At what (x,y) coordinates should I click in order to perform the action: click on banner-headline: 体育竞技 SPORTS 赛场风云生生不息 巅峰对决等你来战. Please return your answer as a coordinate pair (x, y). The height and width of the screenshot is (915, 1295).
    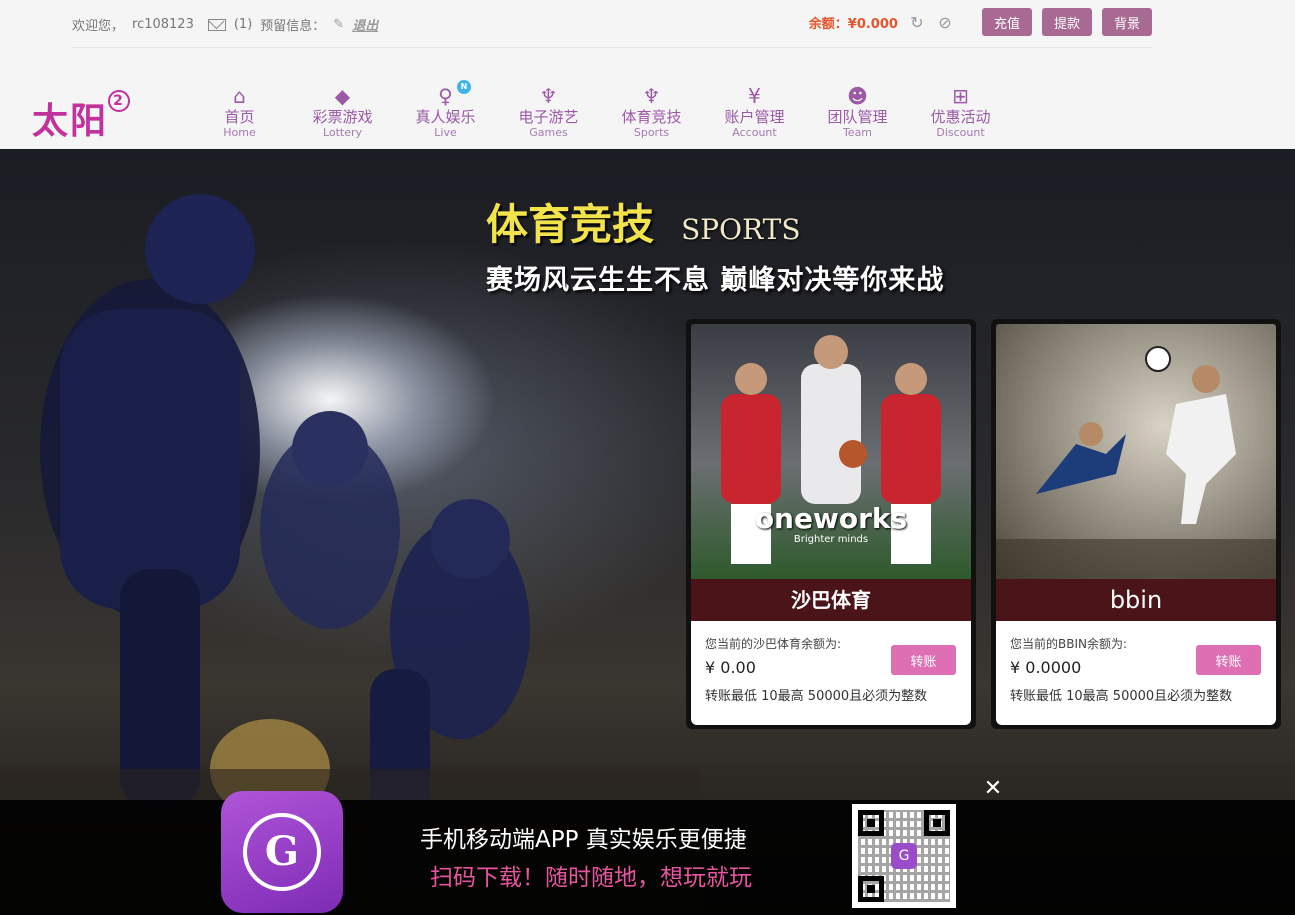
    Looking at the image, I should click on (715, 244).